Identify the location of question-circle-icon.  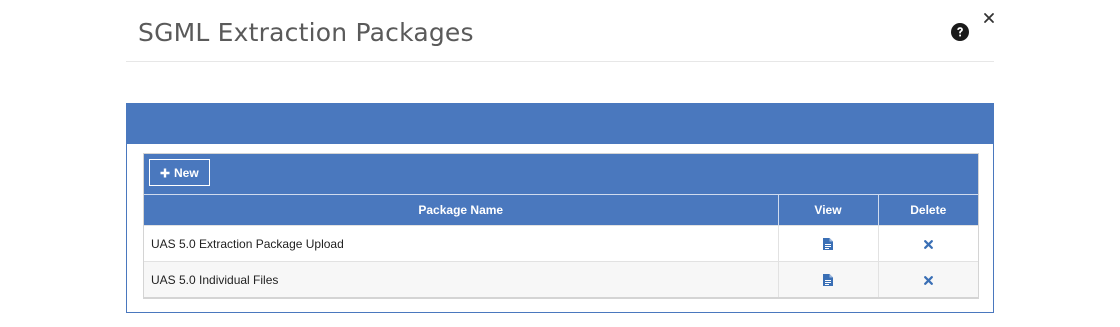
(960, 32).